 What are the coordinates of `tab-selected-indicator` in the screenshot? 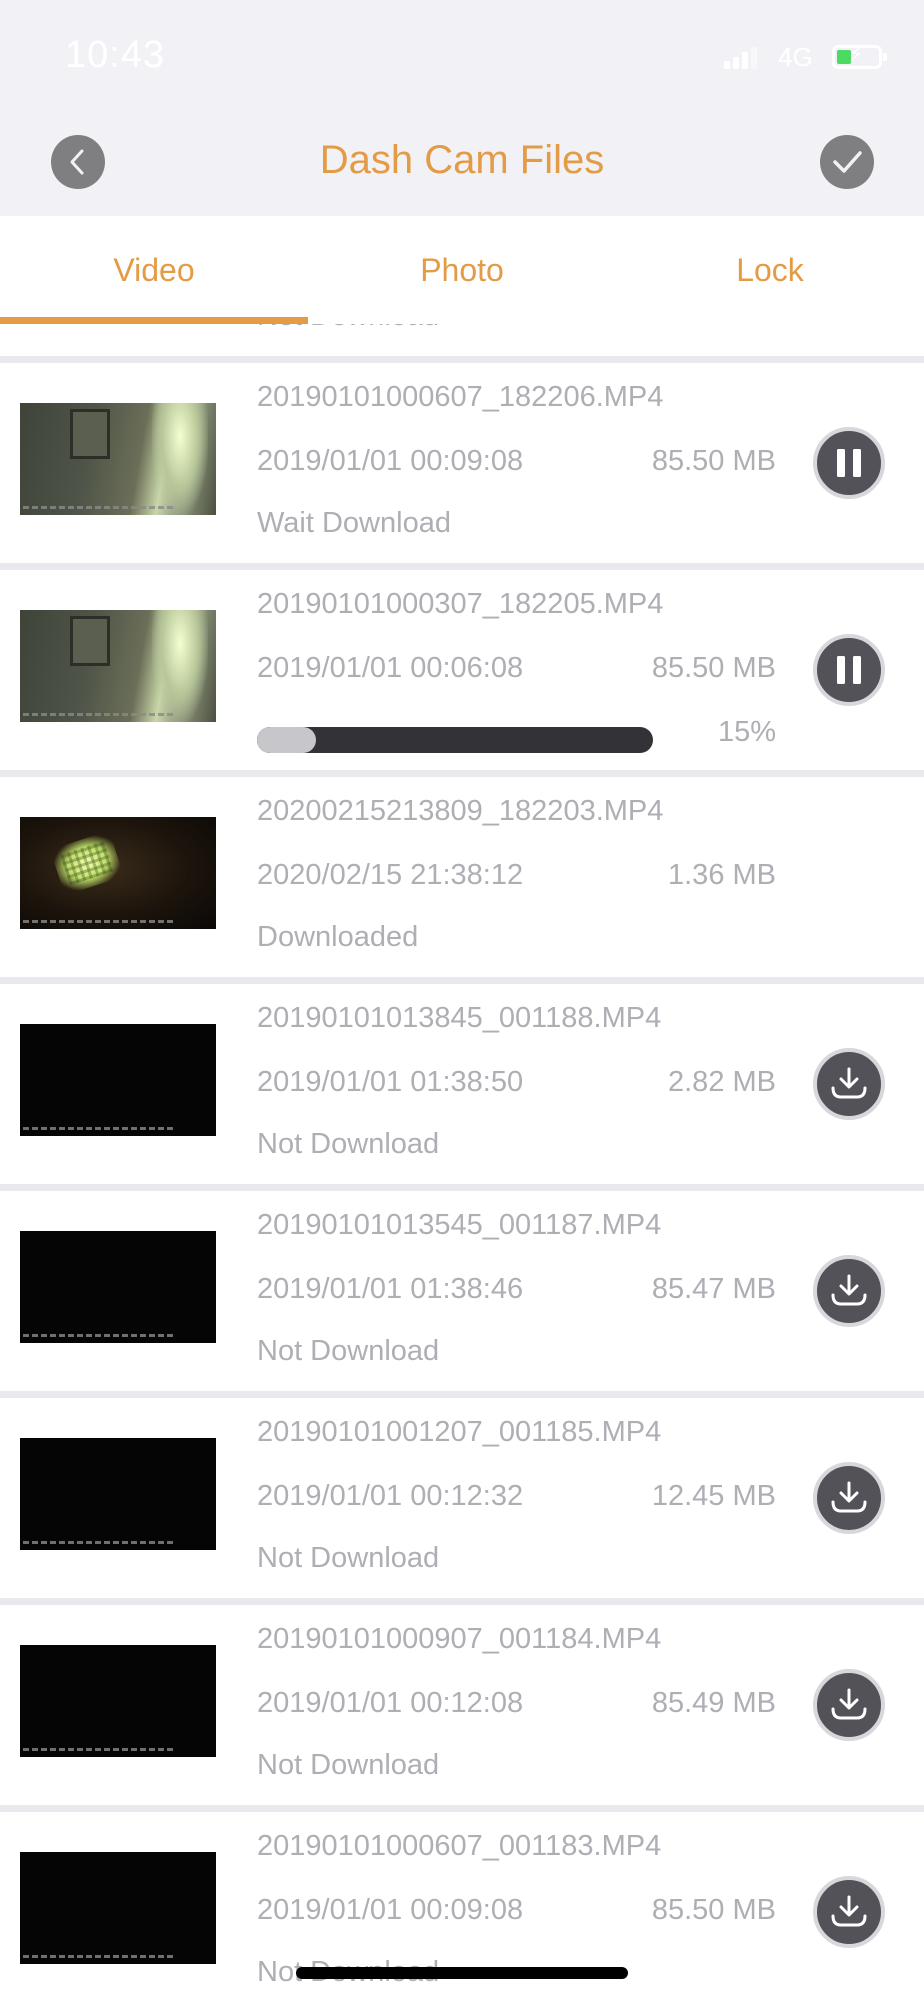 It's located at (154, 320).